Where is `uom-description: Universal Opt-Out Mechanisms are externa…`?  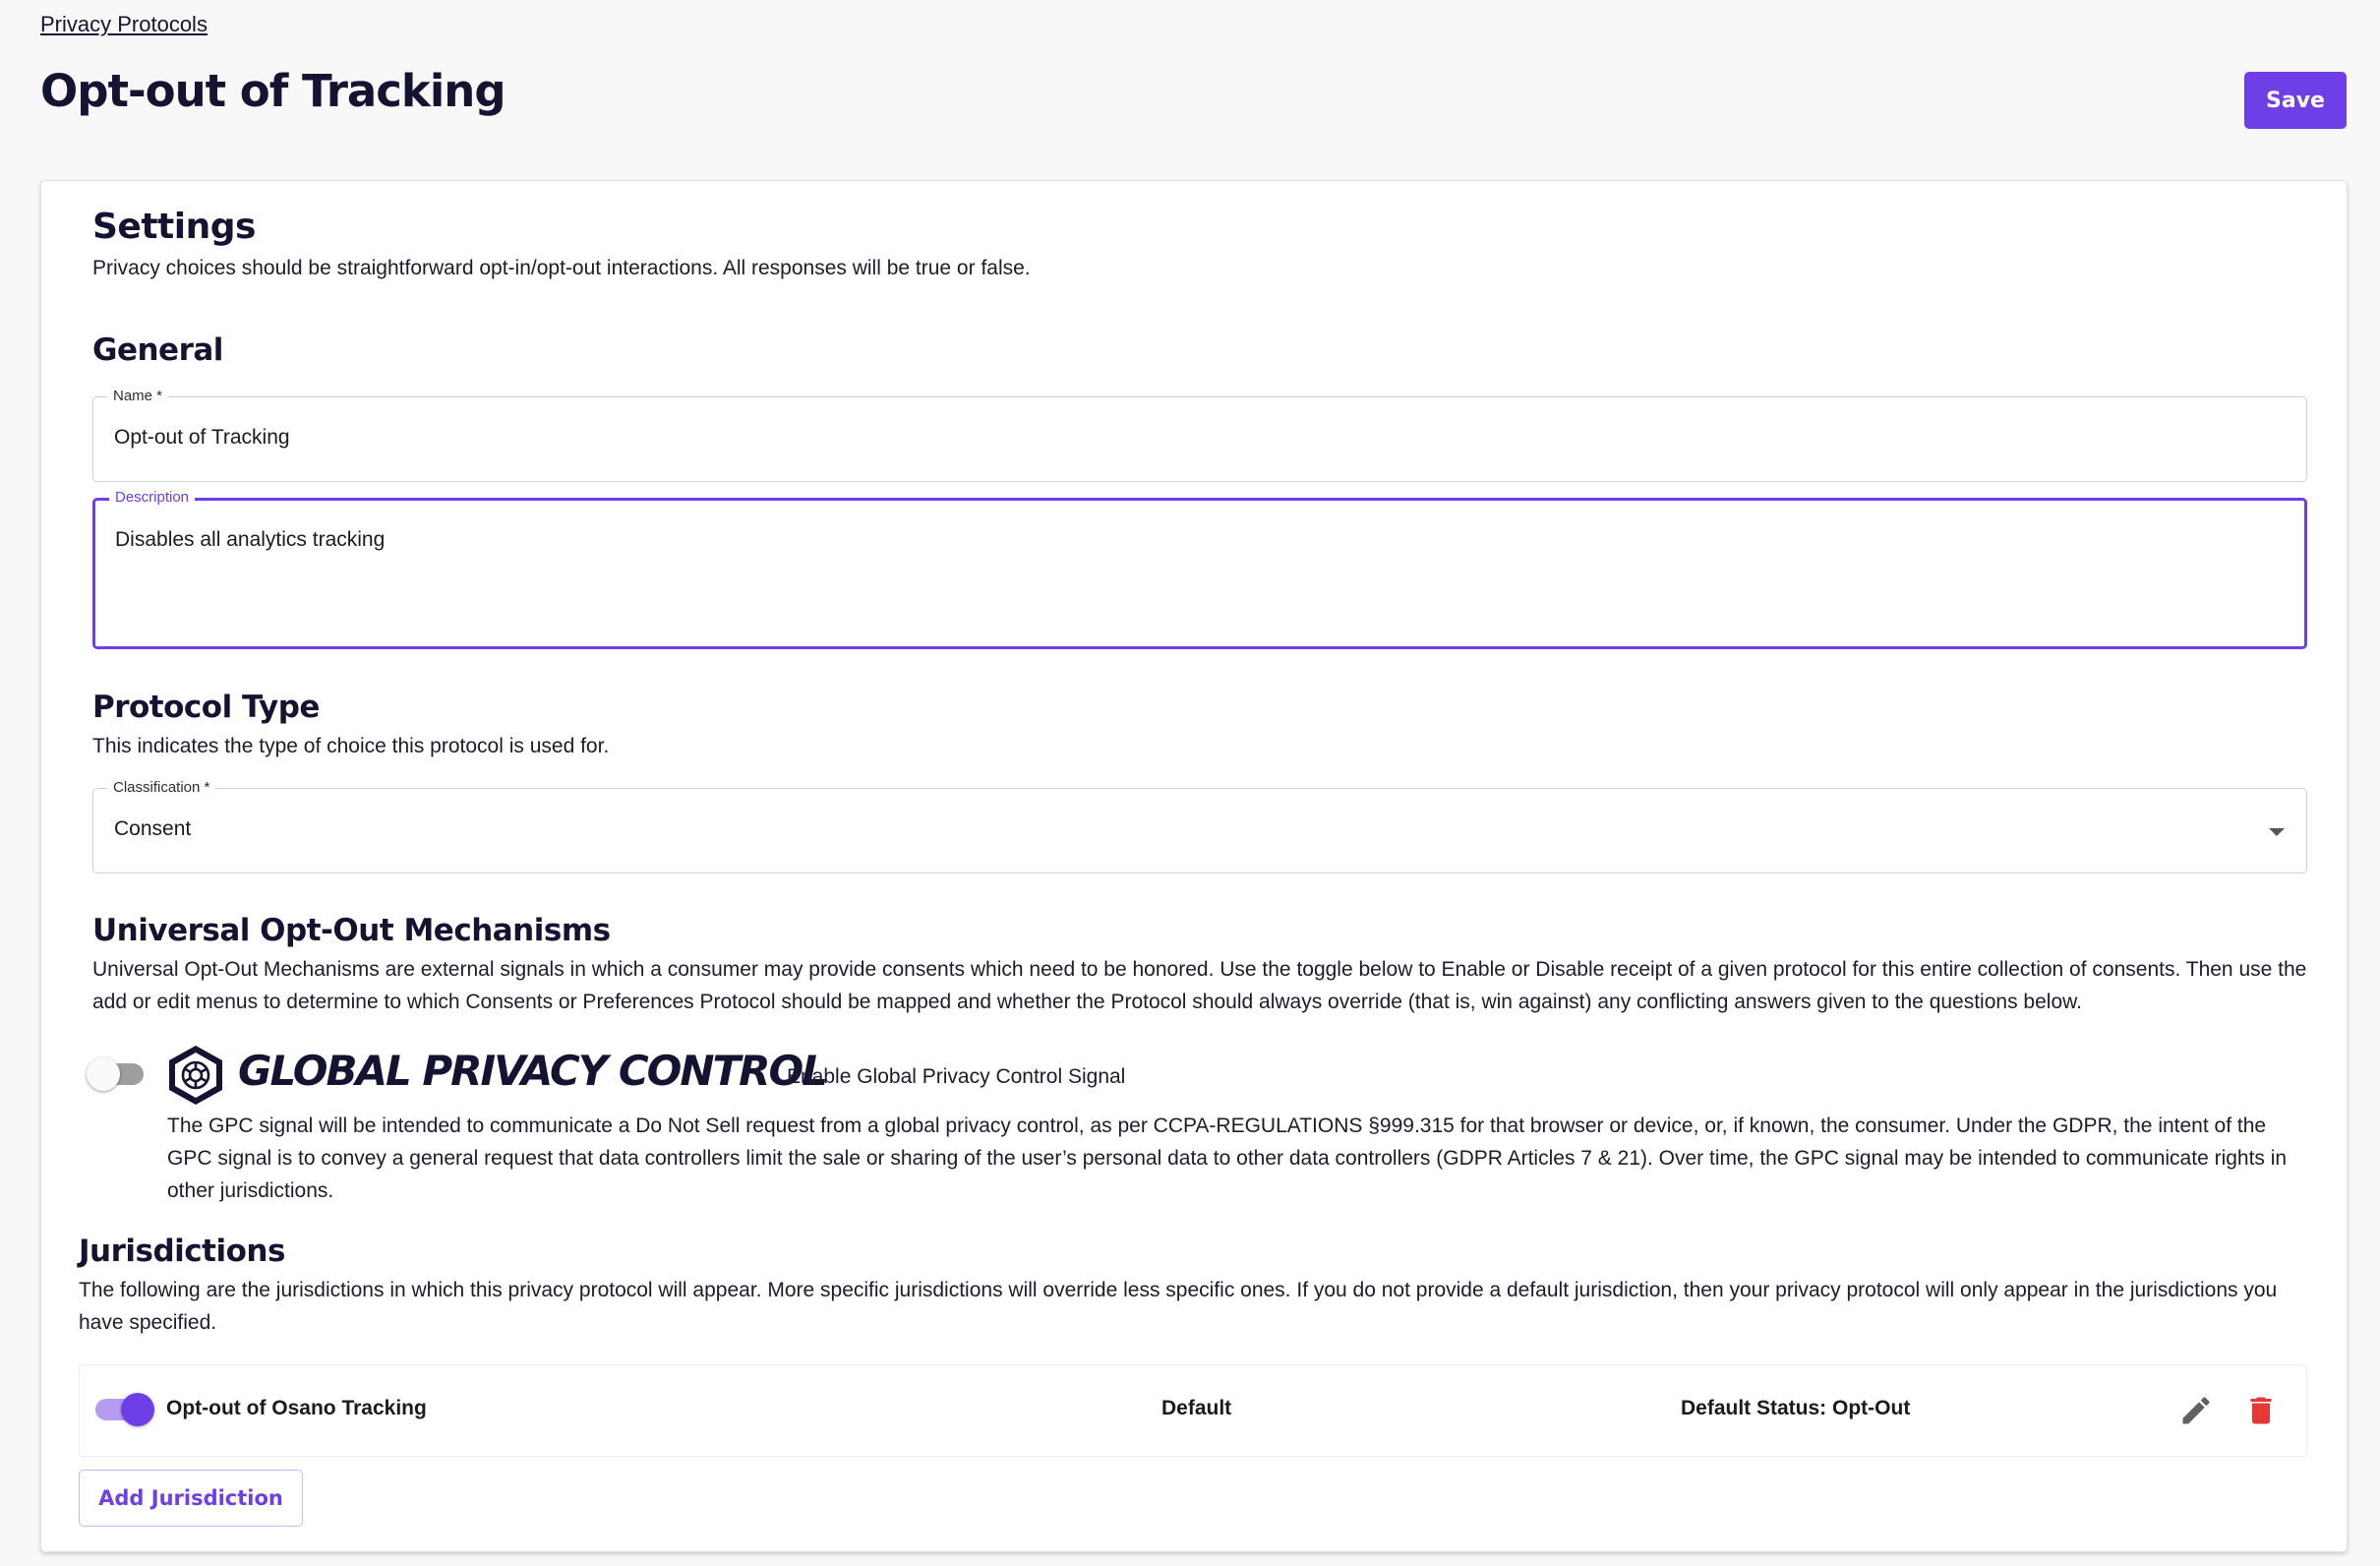 uom-description: Universal Opt-Out Mechanisms are externa… is located at coordinates (1199, 985).